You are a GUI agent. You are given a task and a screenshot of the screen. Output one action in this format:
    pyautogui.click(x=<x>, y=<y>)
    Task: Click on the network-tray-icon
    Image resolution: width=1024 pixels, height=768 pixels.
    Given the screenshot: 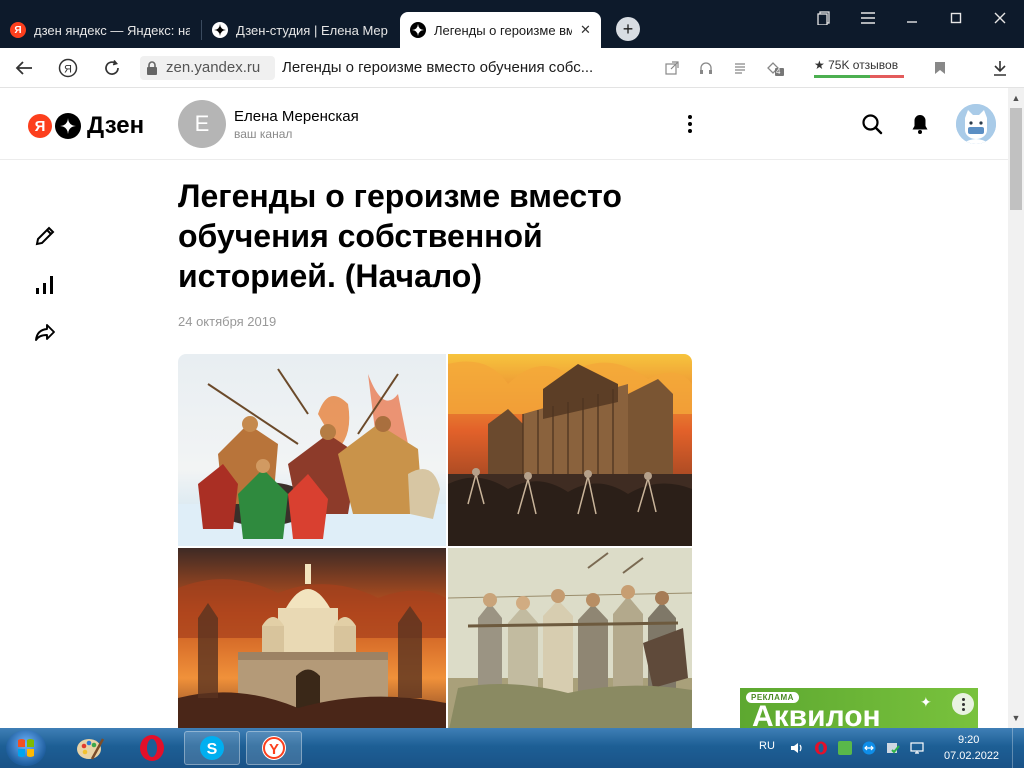 What is the action you would take?
    pyautogui.click(x=917, y=748)
    